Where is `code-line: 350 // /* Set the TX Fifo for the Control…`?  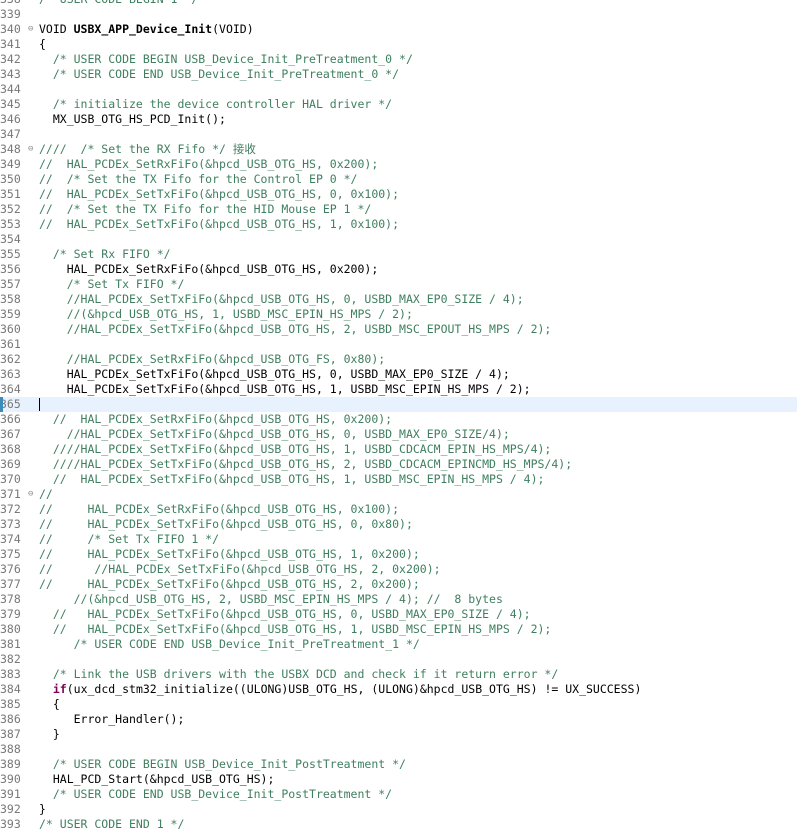 code-line: 350 // /* Set the TX Fifo for the Control… is located at coordinates (398, 179).